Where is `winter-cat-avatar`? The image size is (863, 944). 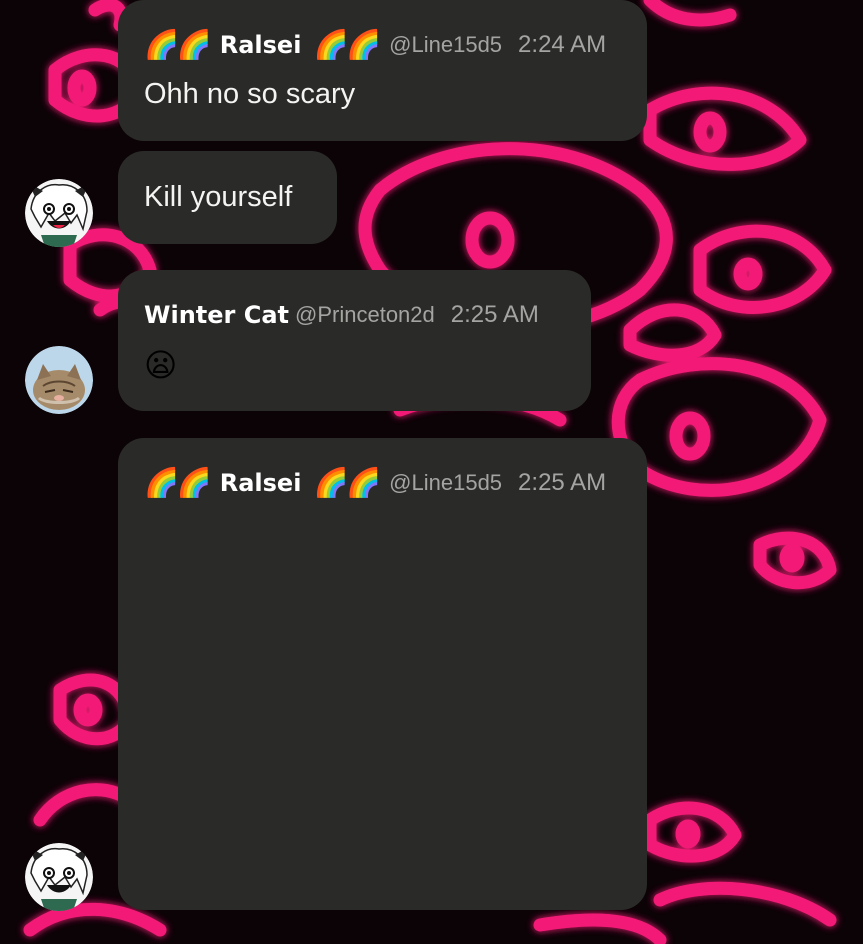
winter-cat-avatar is located at coordinates (59, 380).